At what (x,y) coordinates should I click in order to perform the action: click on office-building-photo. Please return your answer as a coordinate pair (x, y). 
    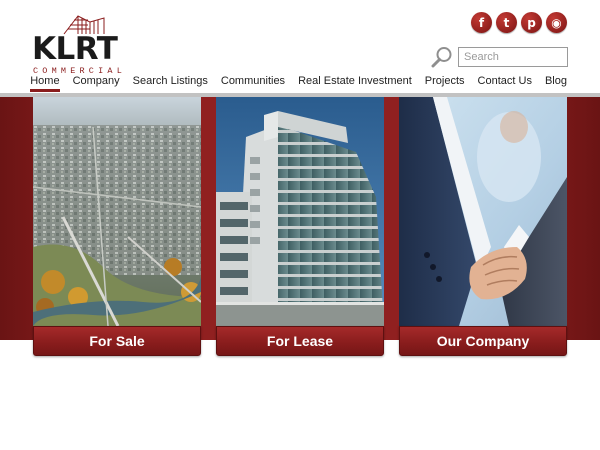
    Looking at the image, I should click on (300, 211).